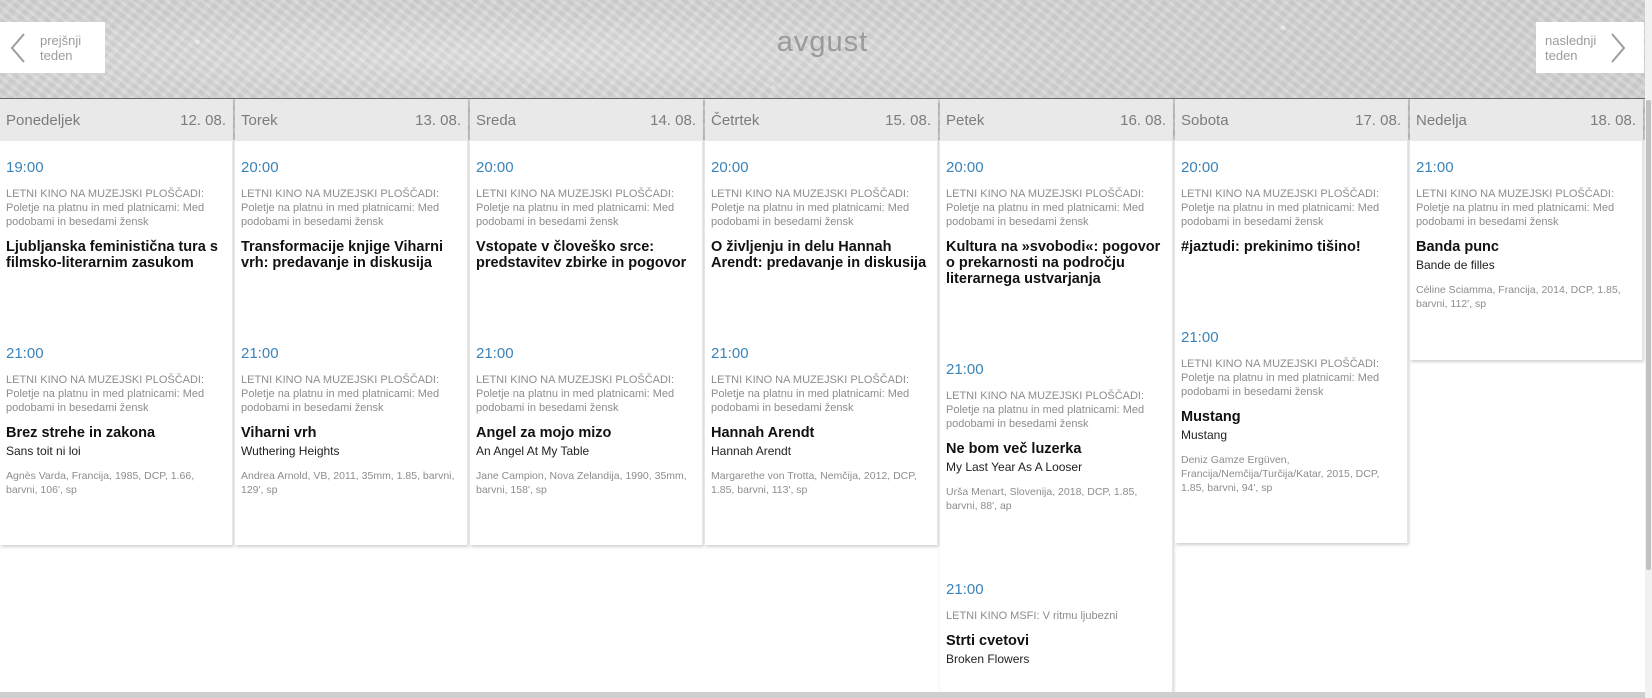 The height and width of the screenshot is (698, 1652). What do you see at coordinates (1618, 47) in the screenshot?
I see `chevron-right-icon` at bounding box center [1618, 47].